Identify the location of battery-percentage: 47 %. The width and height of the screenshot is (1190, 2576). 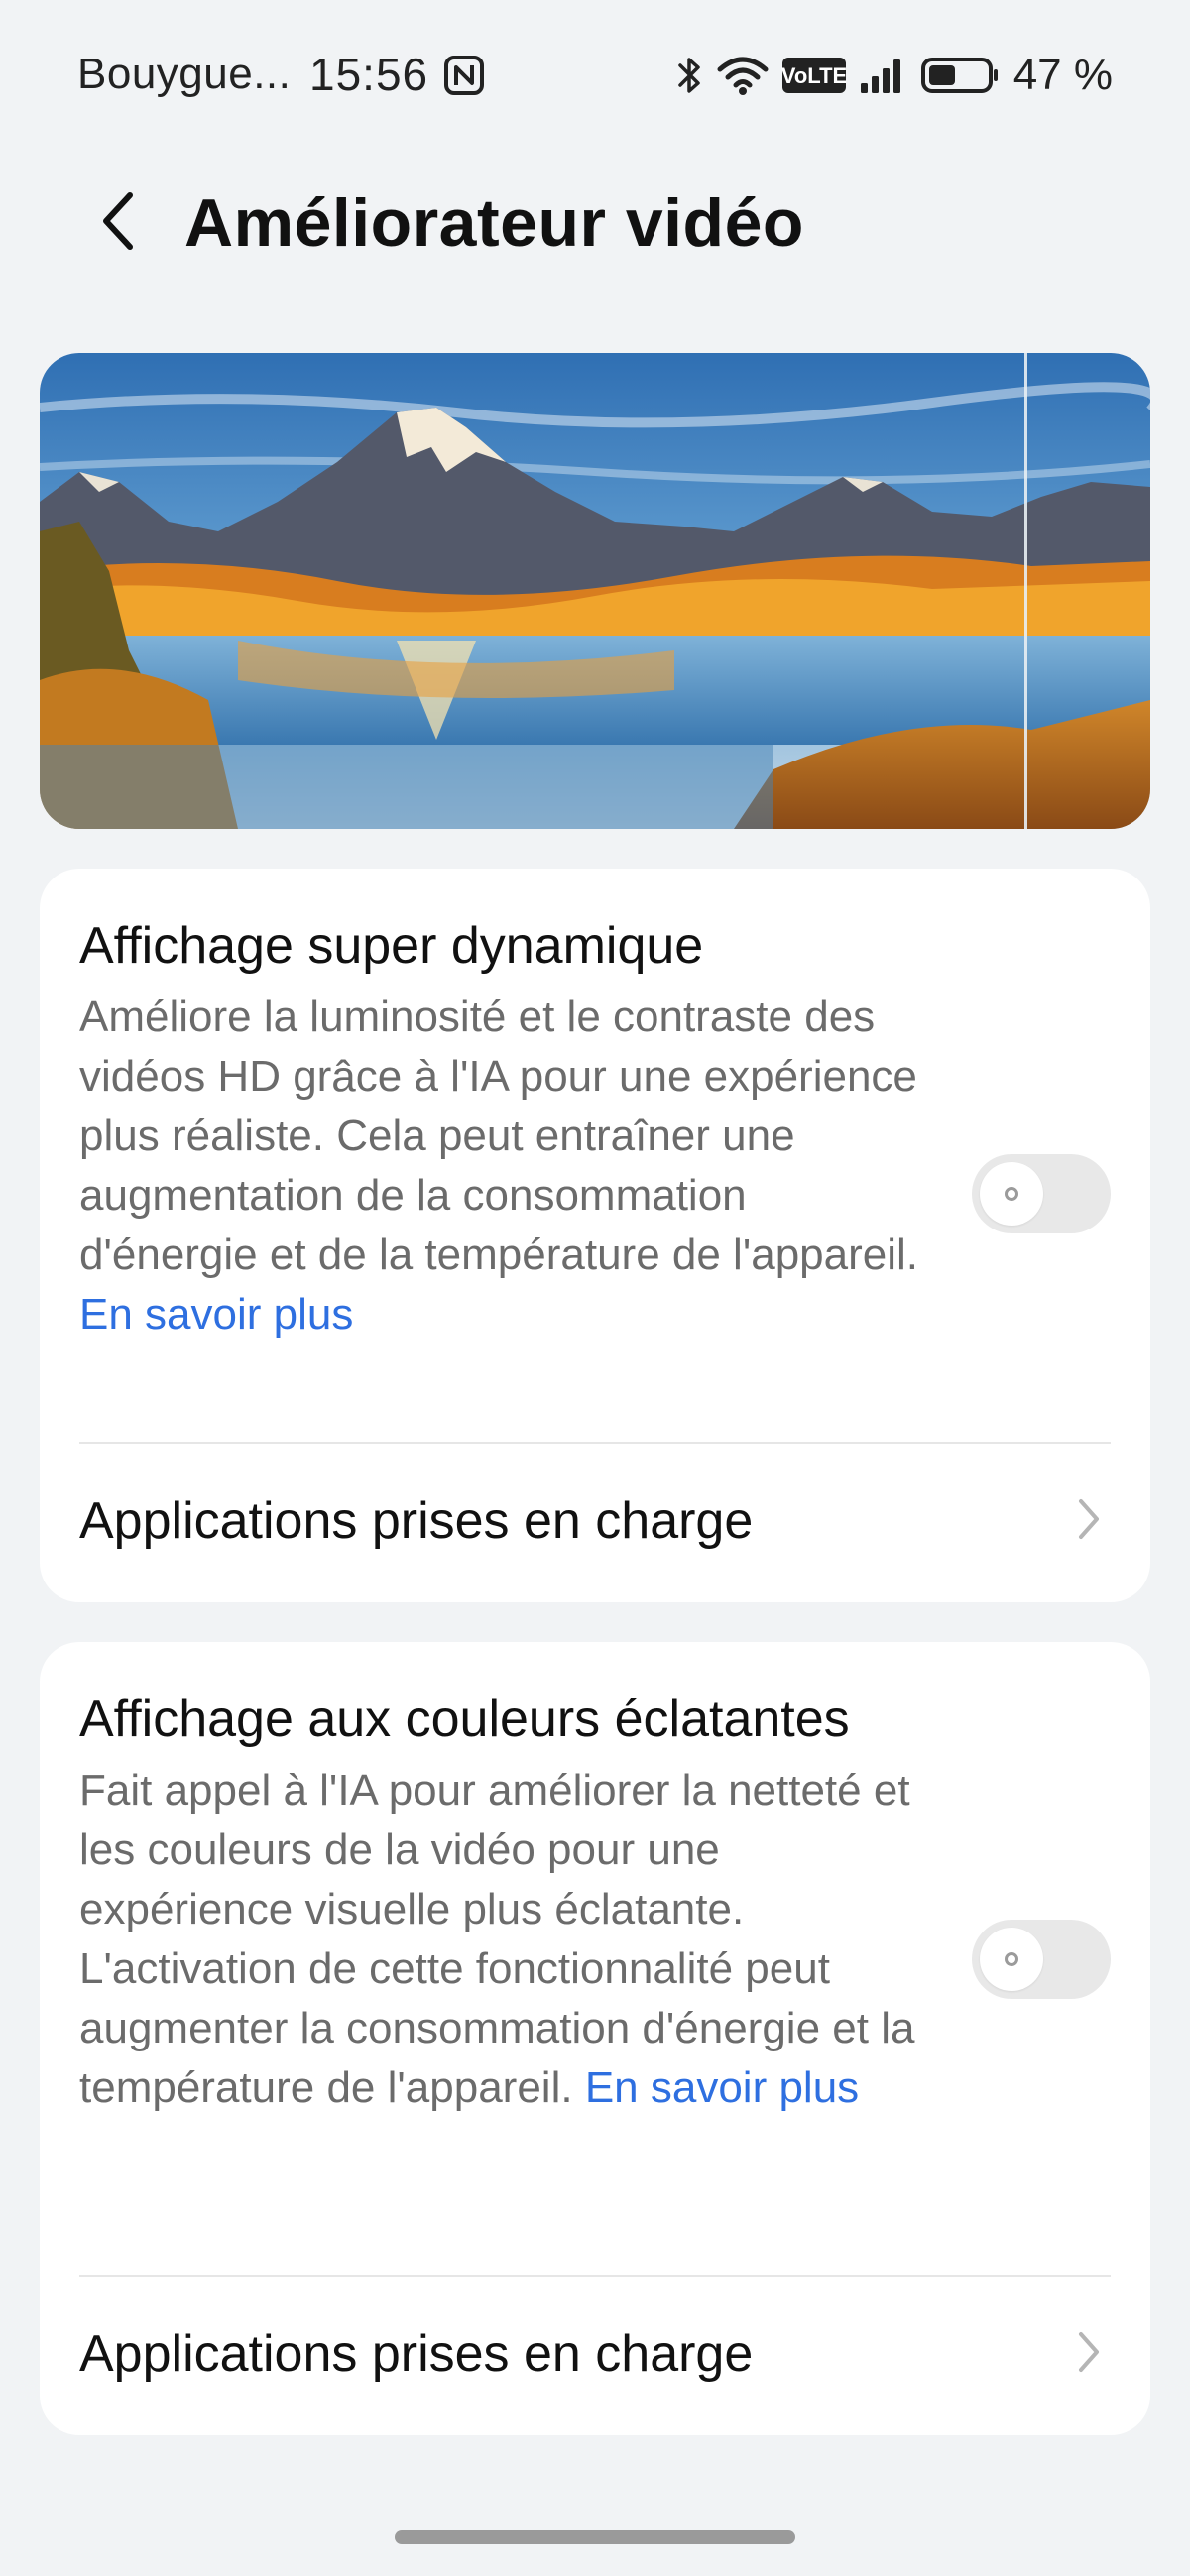
(1062, 75).